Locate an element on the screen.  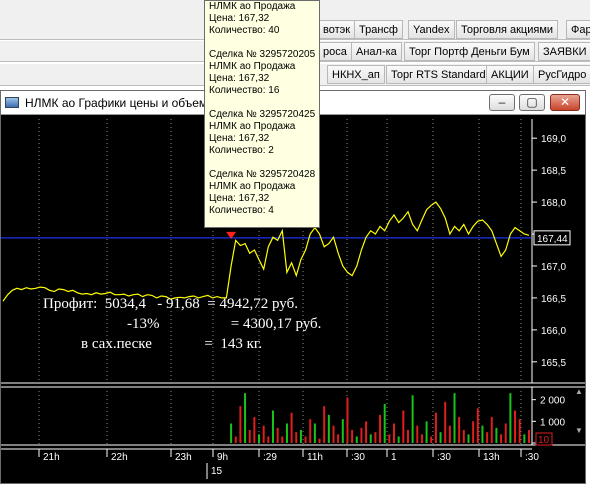
tooltip-line: Количество: 4 is located at coordinates (241, 210).